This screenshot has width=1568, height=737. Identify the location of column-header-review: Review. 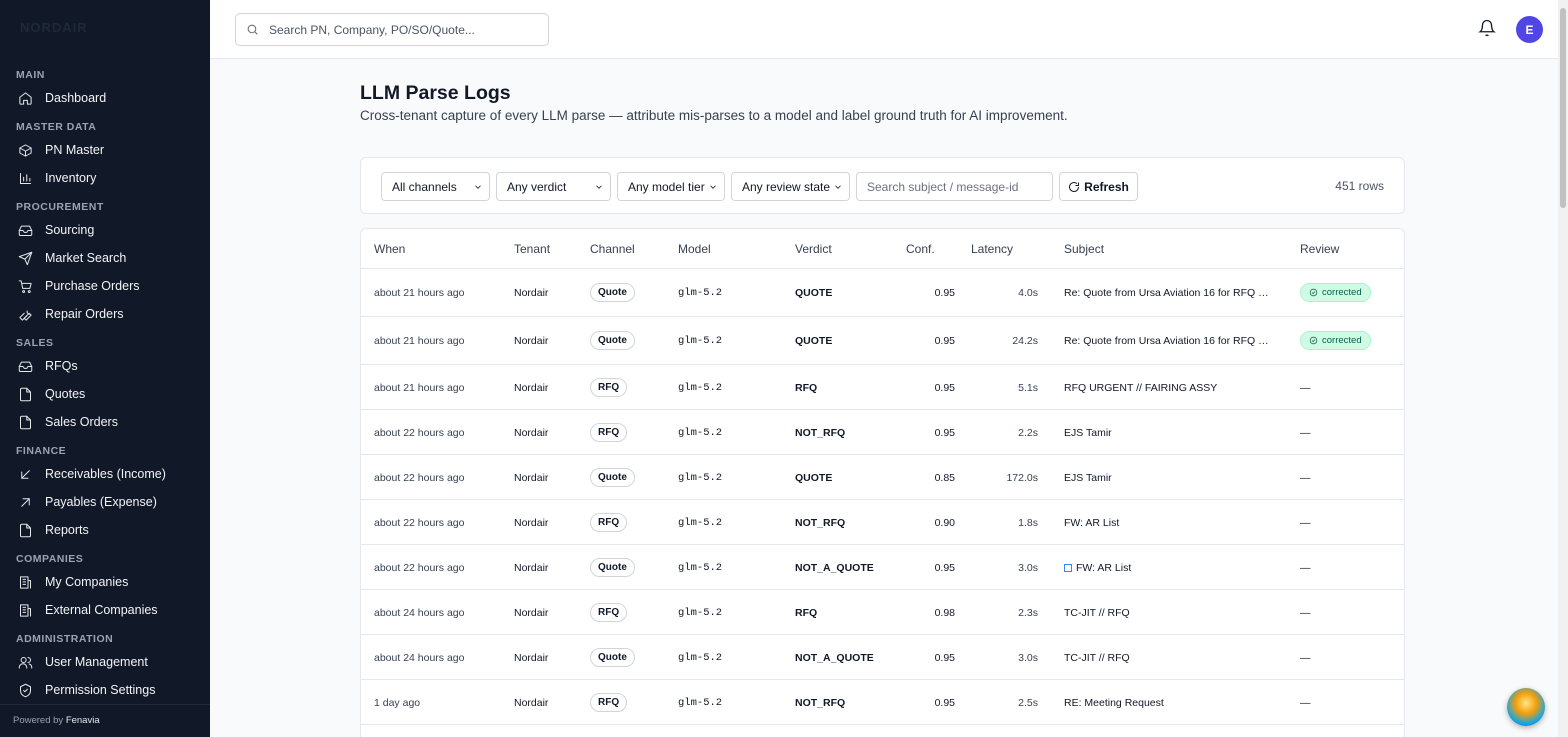
(1319, 249).